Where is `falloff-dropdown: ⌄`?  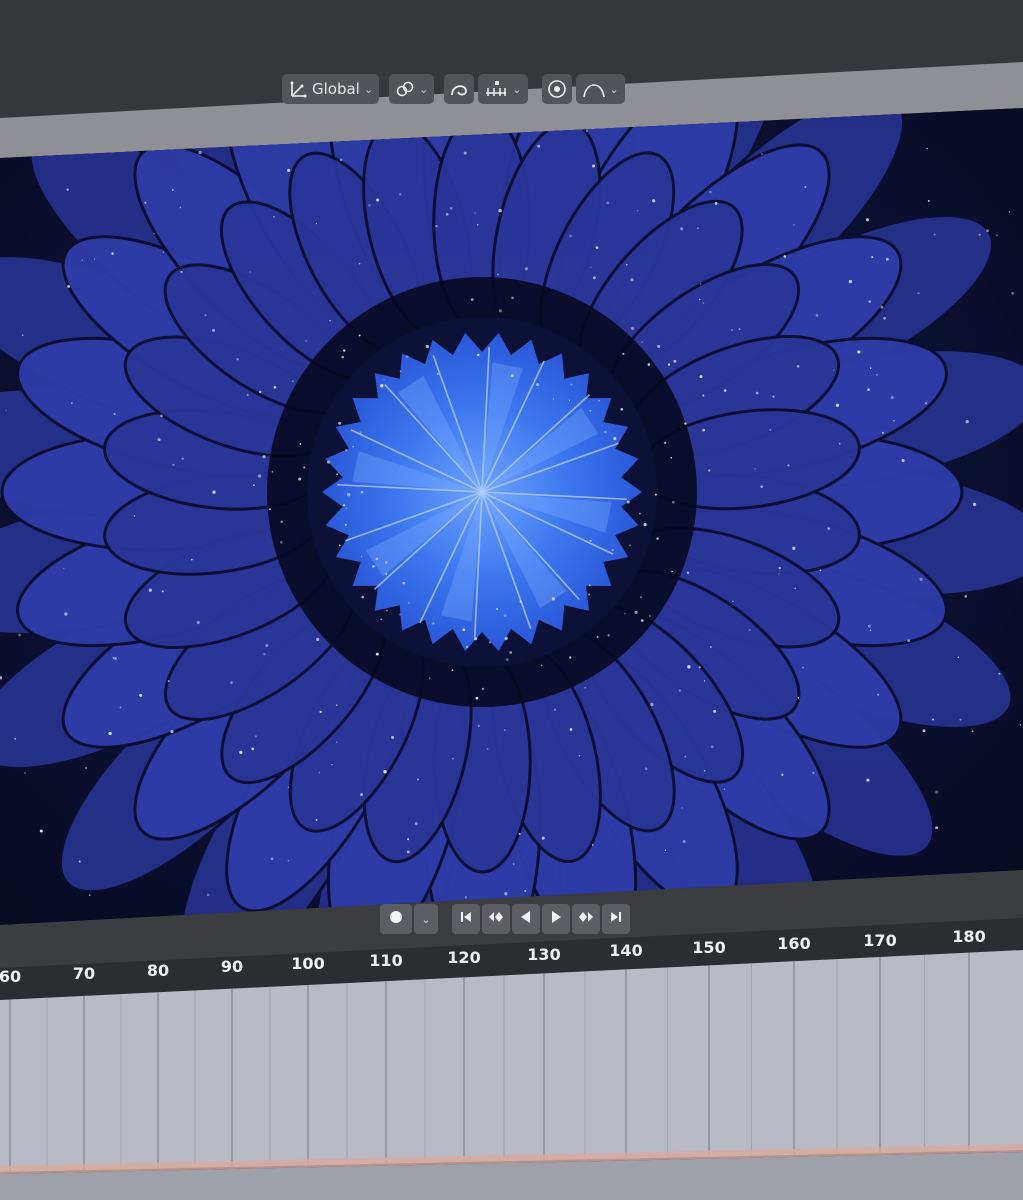
falloff-dropdown: ⌄ is located at coordinates (600, 89).